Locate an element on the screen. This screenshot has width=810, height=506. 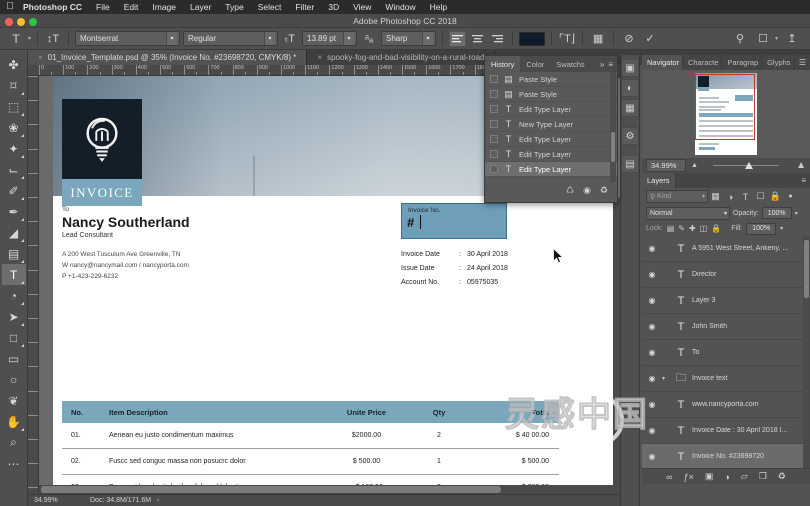
font-family-select: Montserrat ▾ is located at coordinates (128, 38).